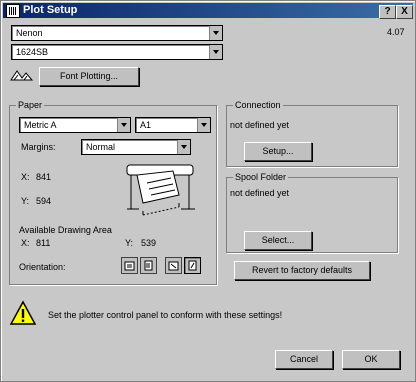 The height and width of the screenshot is (382, 416). What do you see at coordinates (29, 33) in the screenshot?
I see `device-value: Nenon` at bounding box center [29, 33].